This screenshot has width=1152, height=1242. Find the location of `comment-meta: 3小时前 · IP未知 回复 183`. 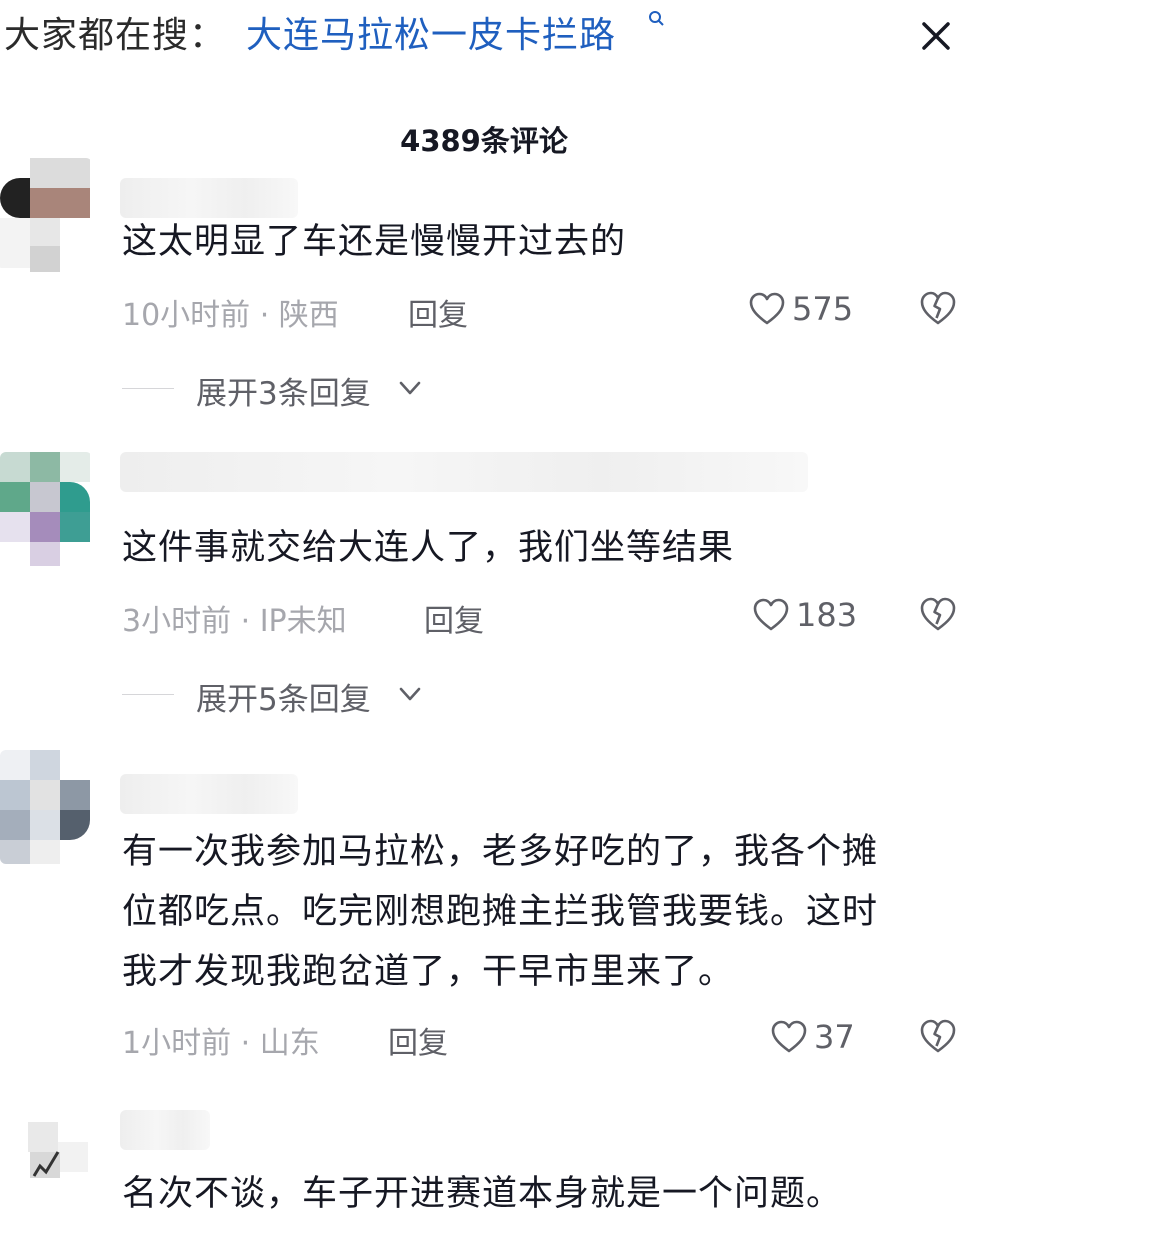

comment-meta: 3小时前 · IP未知 回复 183 is located at coordinates (552, 616).